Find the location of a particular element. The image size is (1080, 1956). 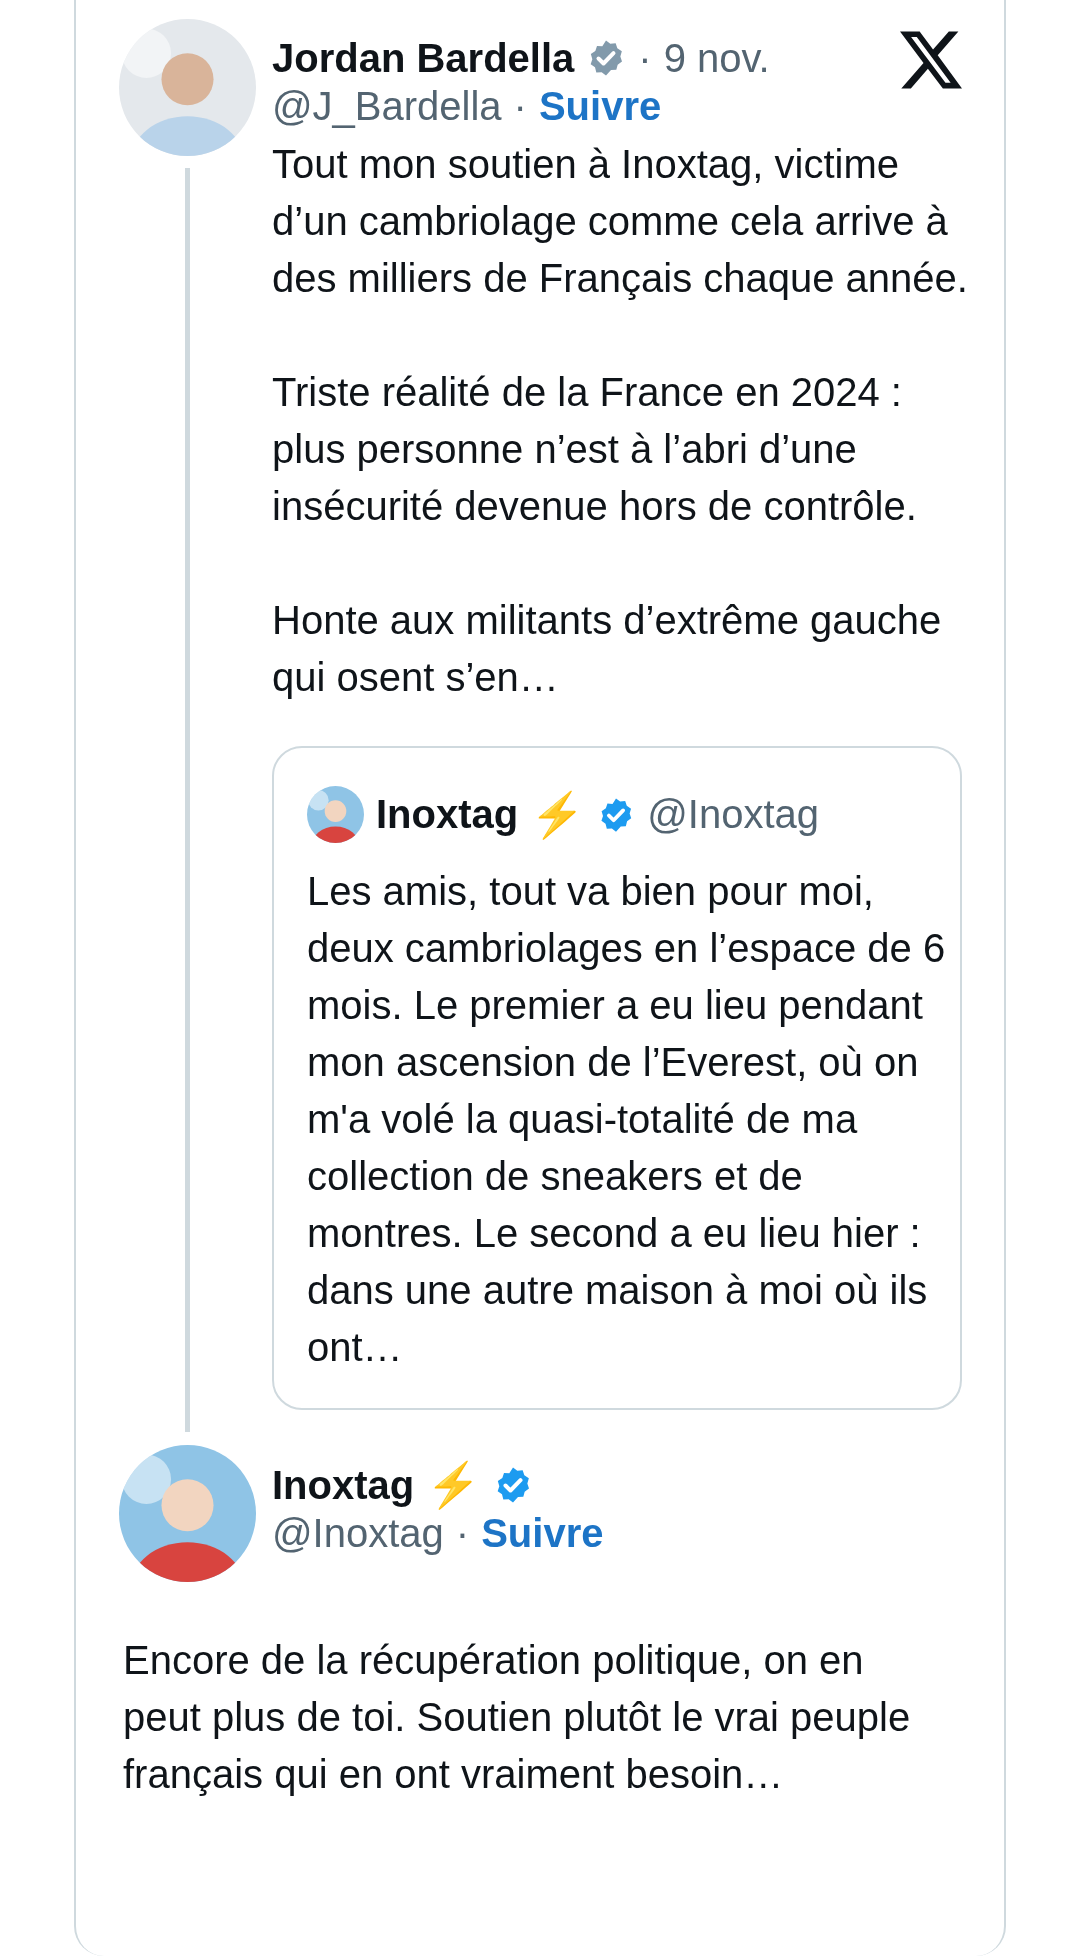

avatar is located at coordinates (335, 814).